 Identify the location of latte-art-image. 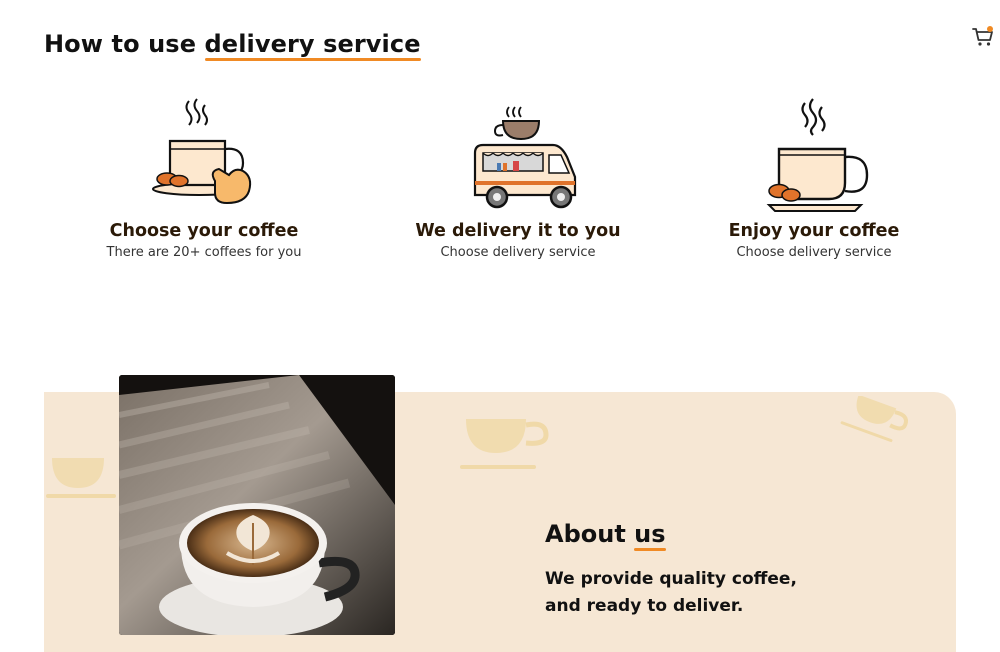
(257, 505).